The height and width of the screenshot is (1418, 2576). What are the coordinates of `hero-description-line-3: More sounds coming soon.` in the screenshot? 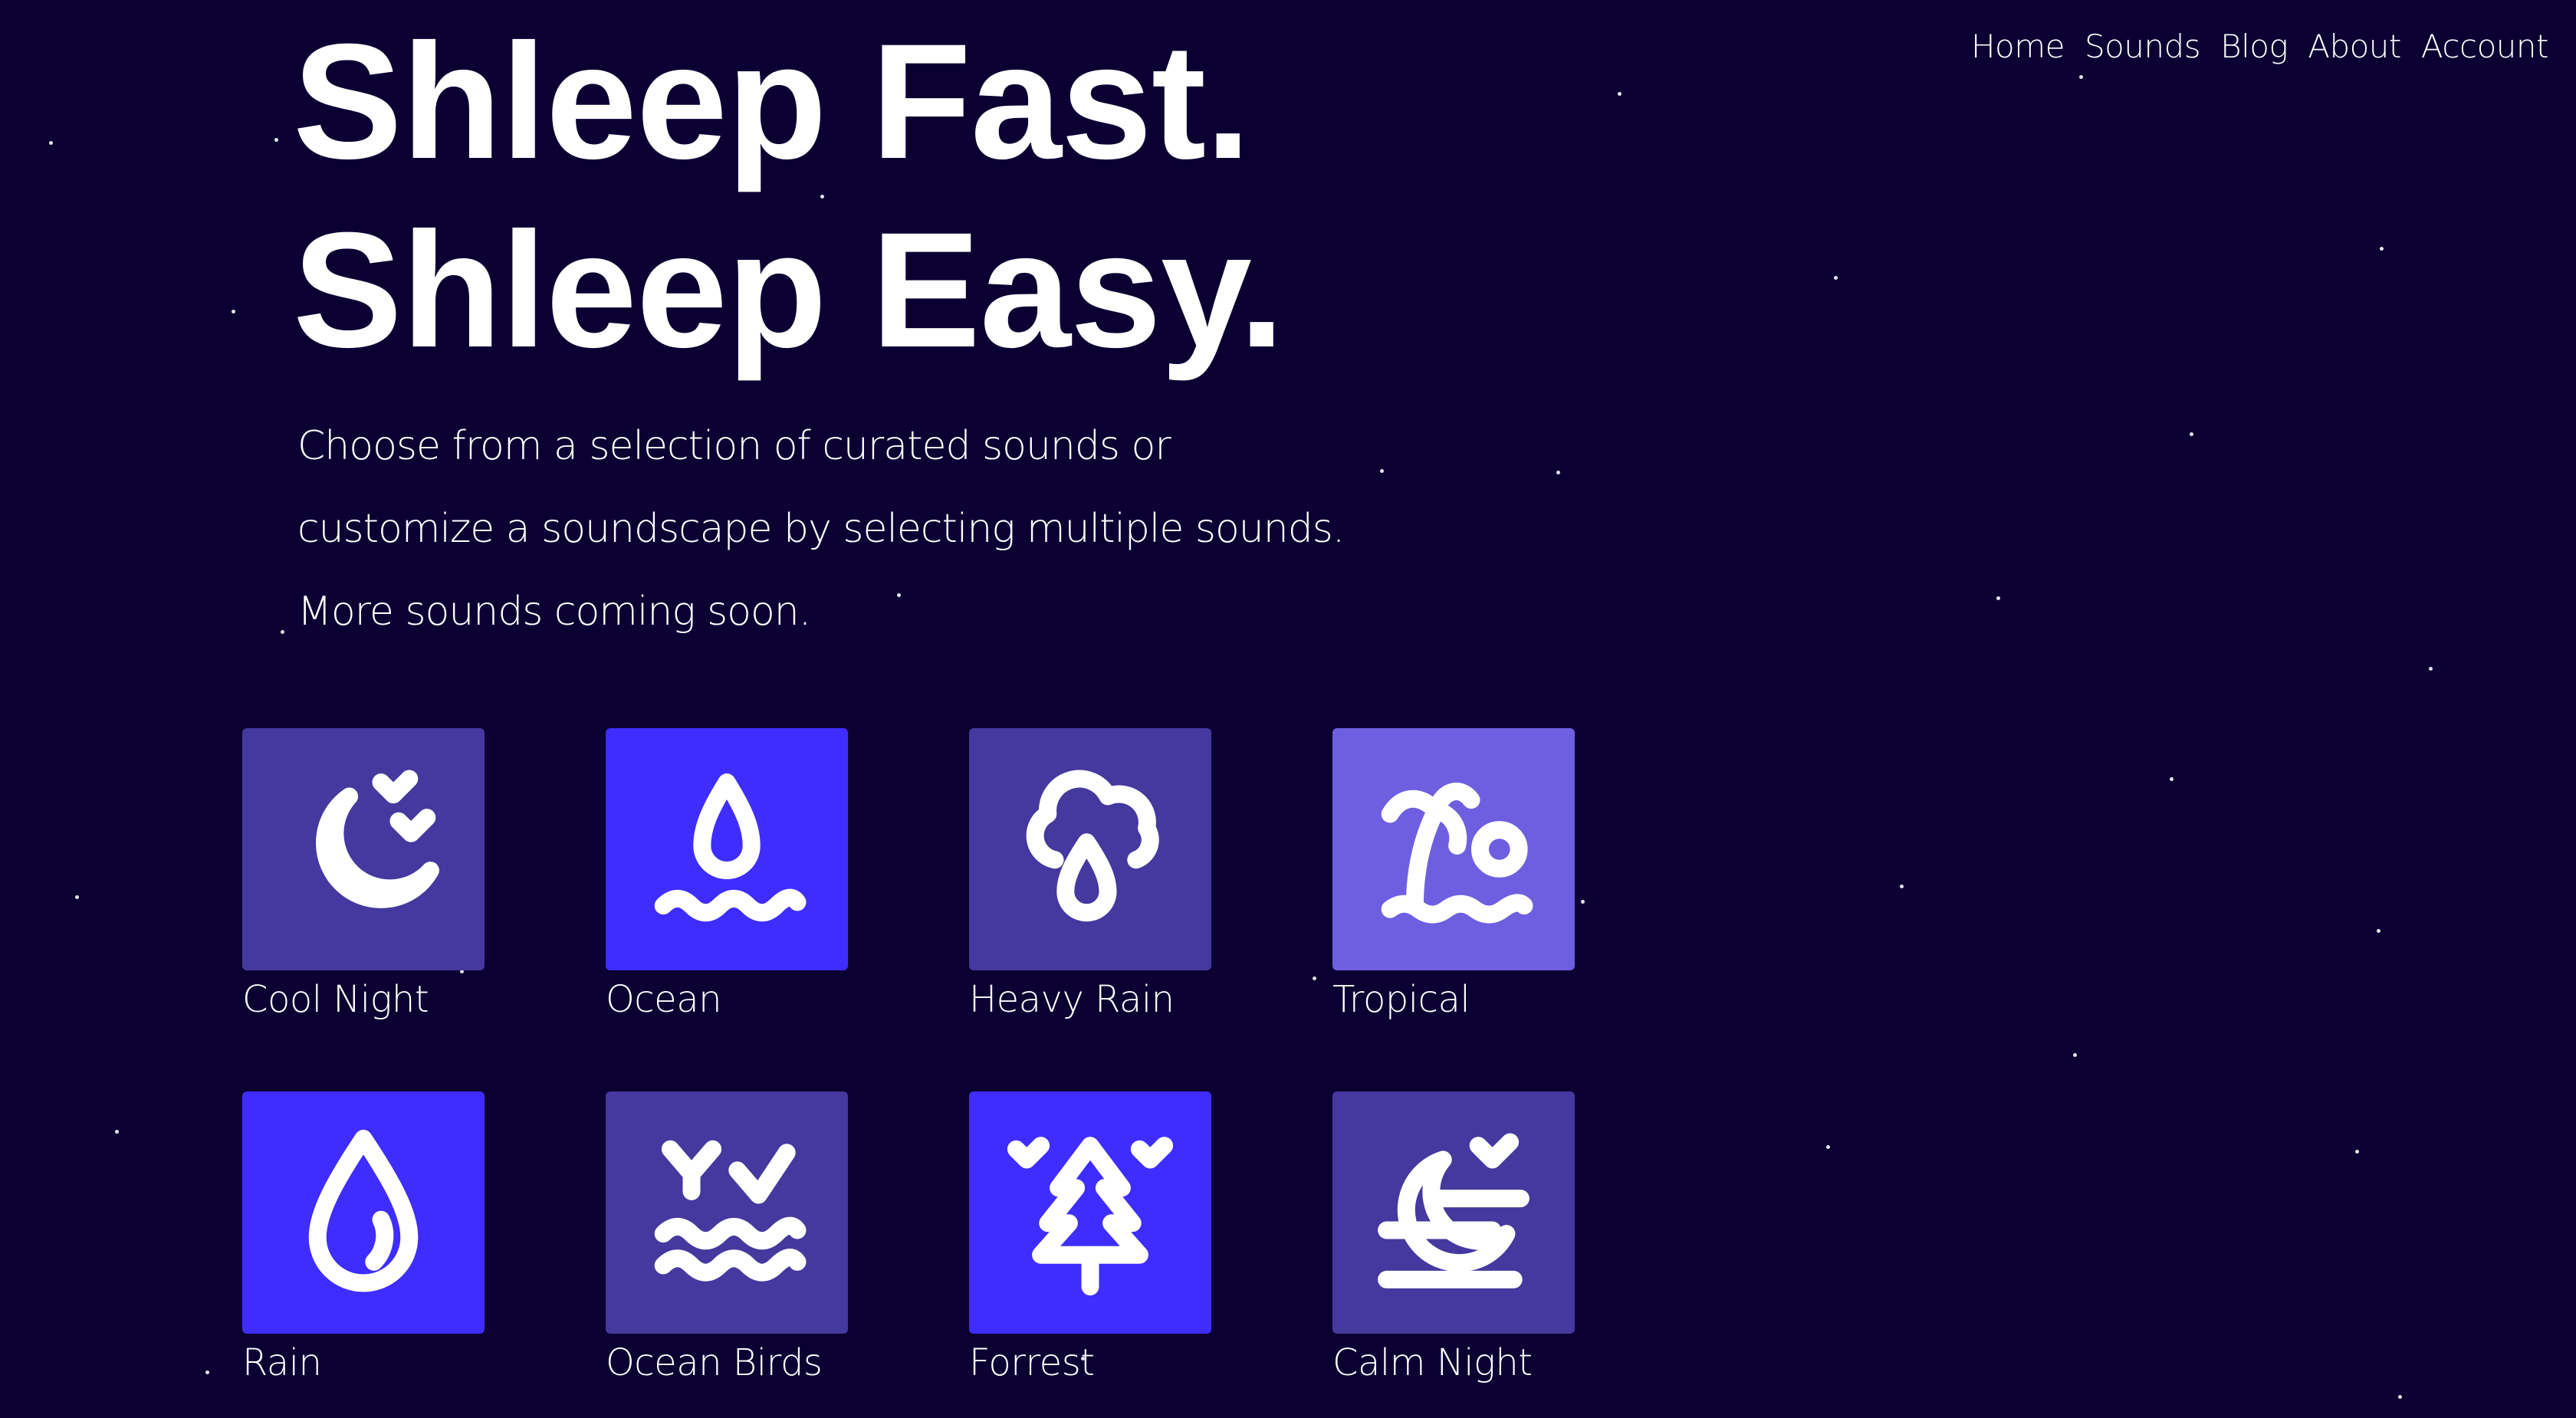 It's located at (554, 612).